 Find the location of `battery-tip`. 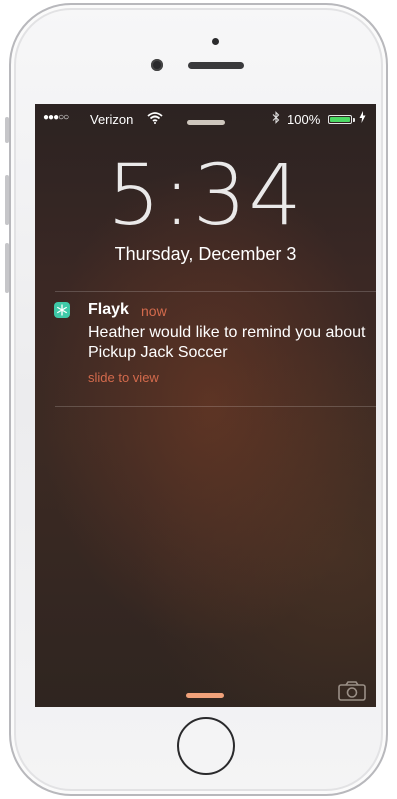

battery-tip is located at coordinates (354, 120).